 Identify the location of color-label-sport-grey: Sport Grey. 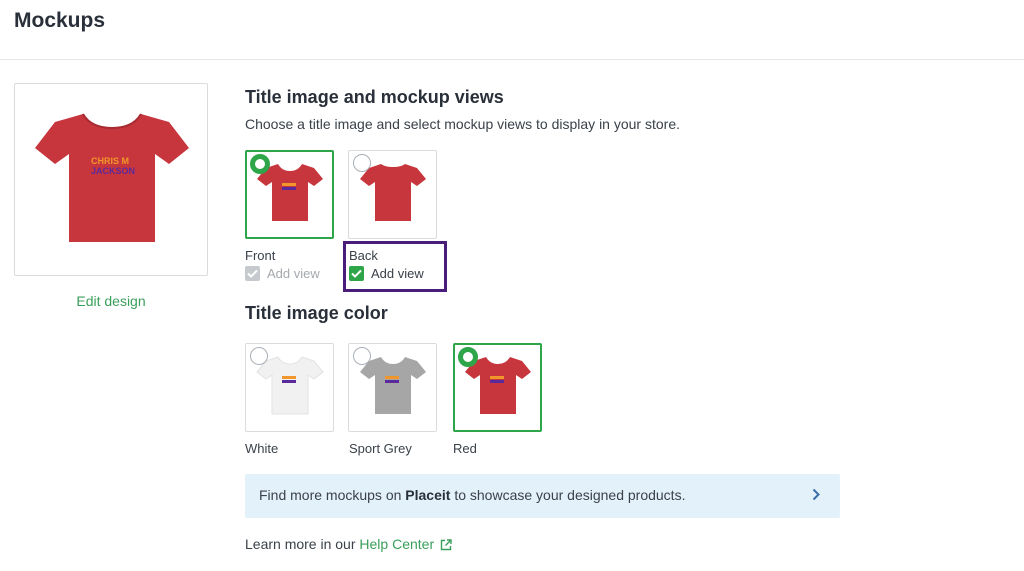
(380, 448).